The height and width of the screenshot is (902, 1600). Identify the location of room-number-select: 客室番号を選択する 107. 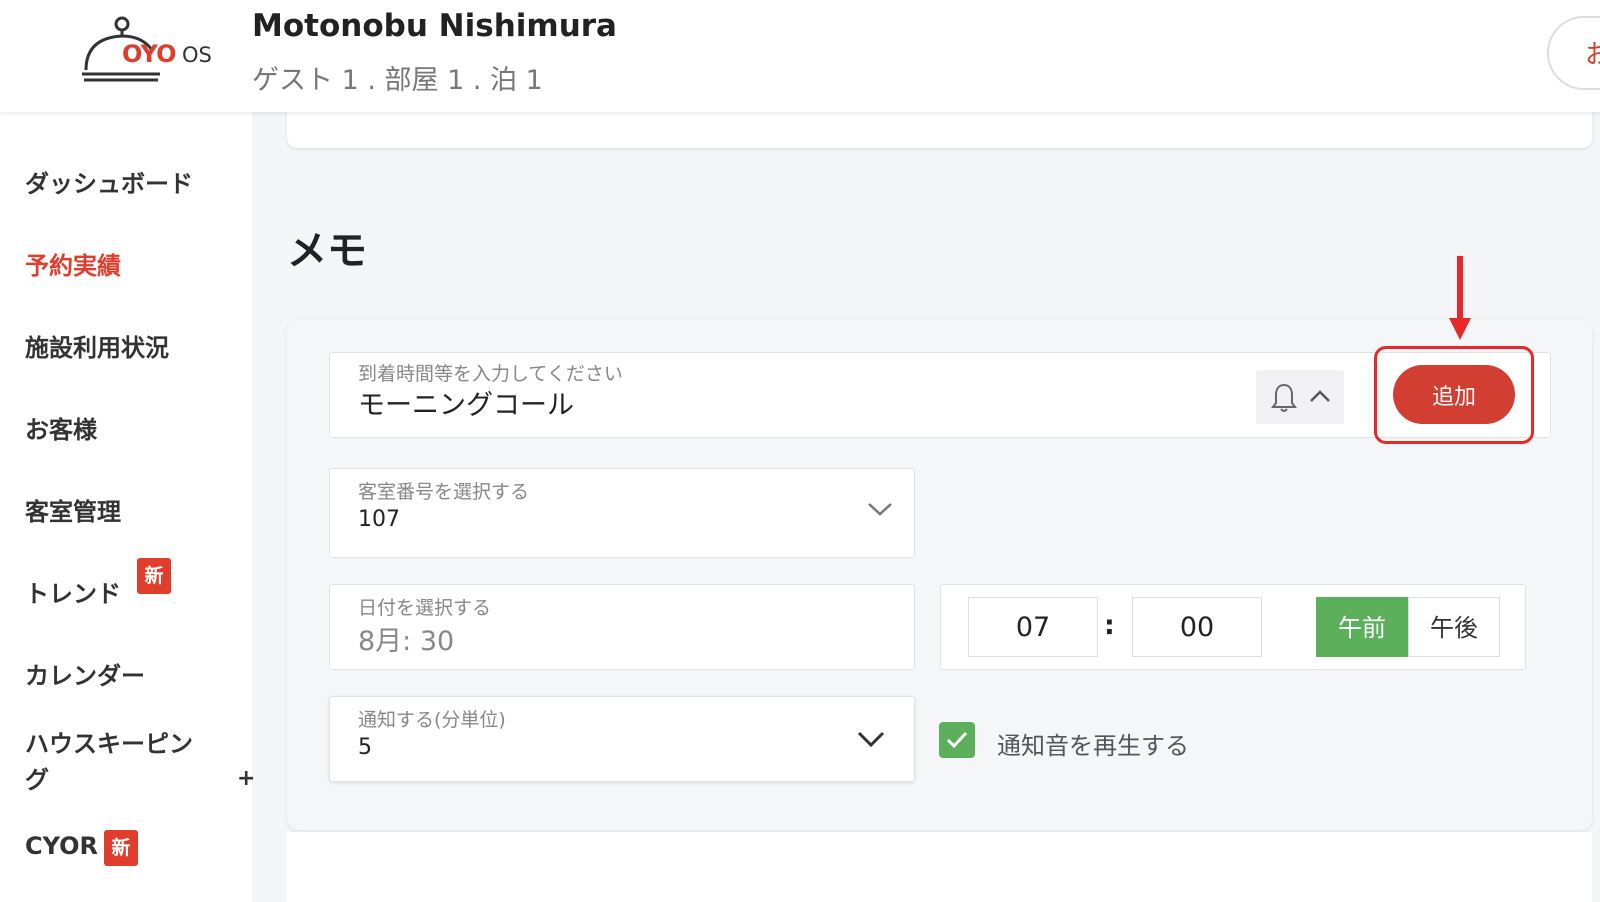
(622, 513).